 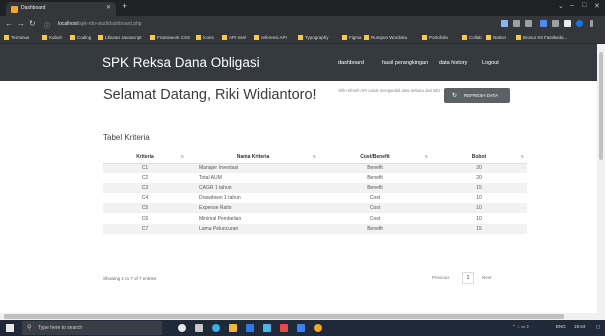 I want to click on bookmark-item: API Intel, so click(x=234, y=37).